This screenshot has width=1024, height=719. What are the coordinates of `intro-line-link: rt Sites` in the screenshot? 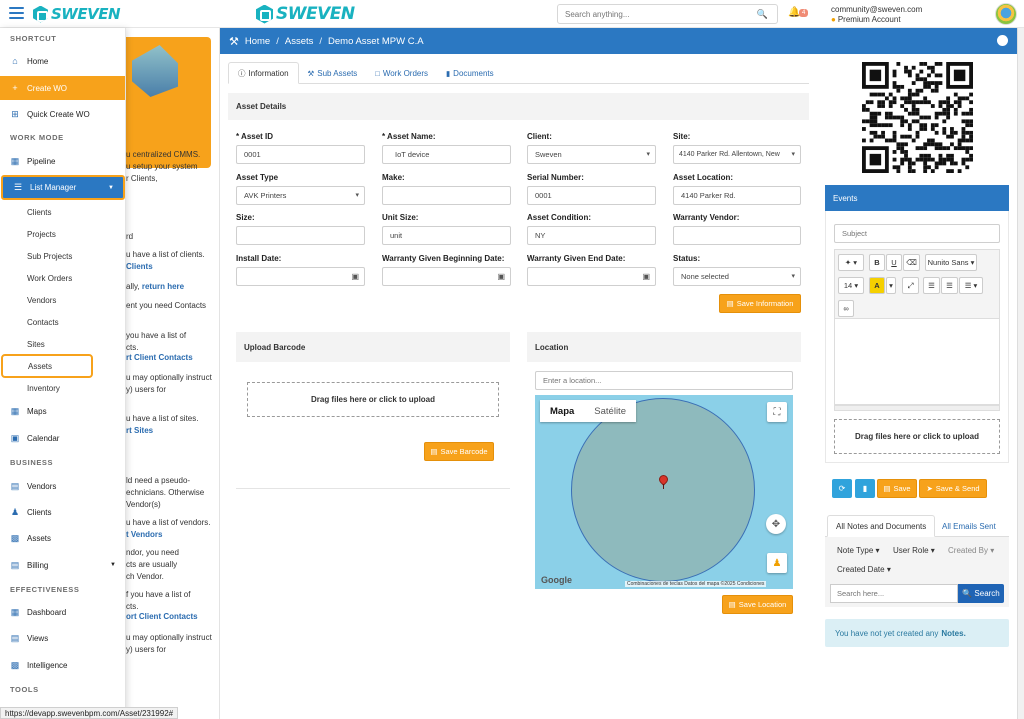 It's located at (139, 430).